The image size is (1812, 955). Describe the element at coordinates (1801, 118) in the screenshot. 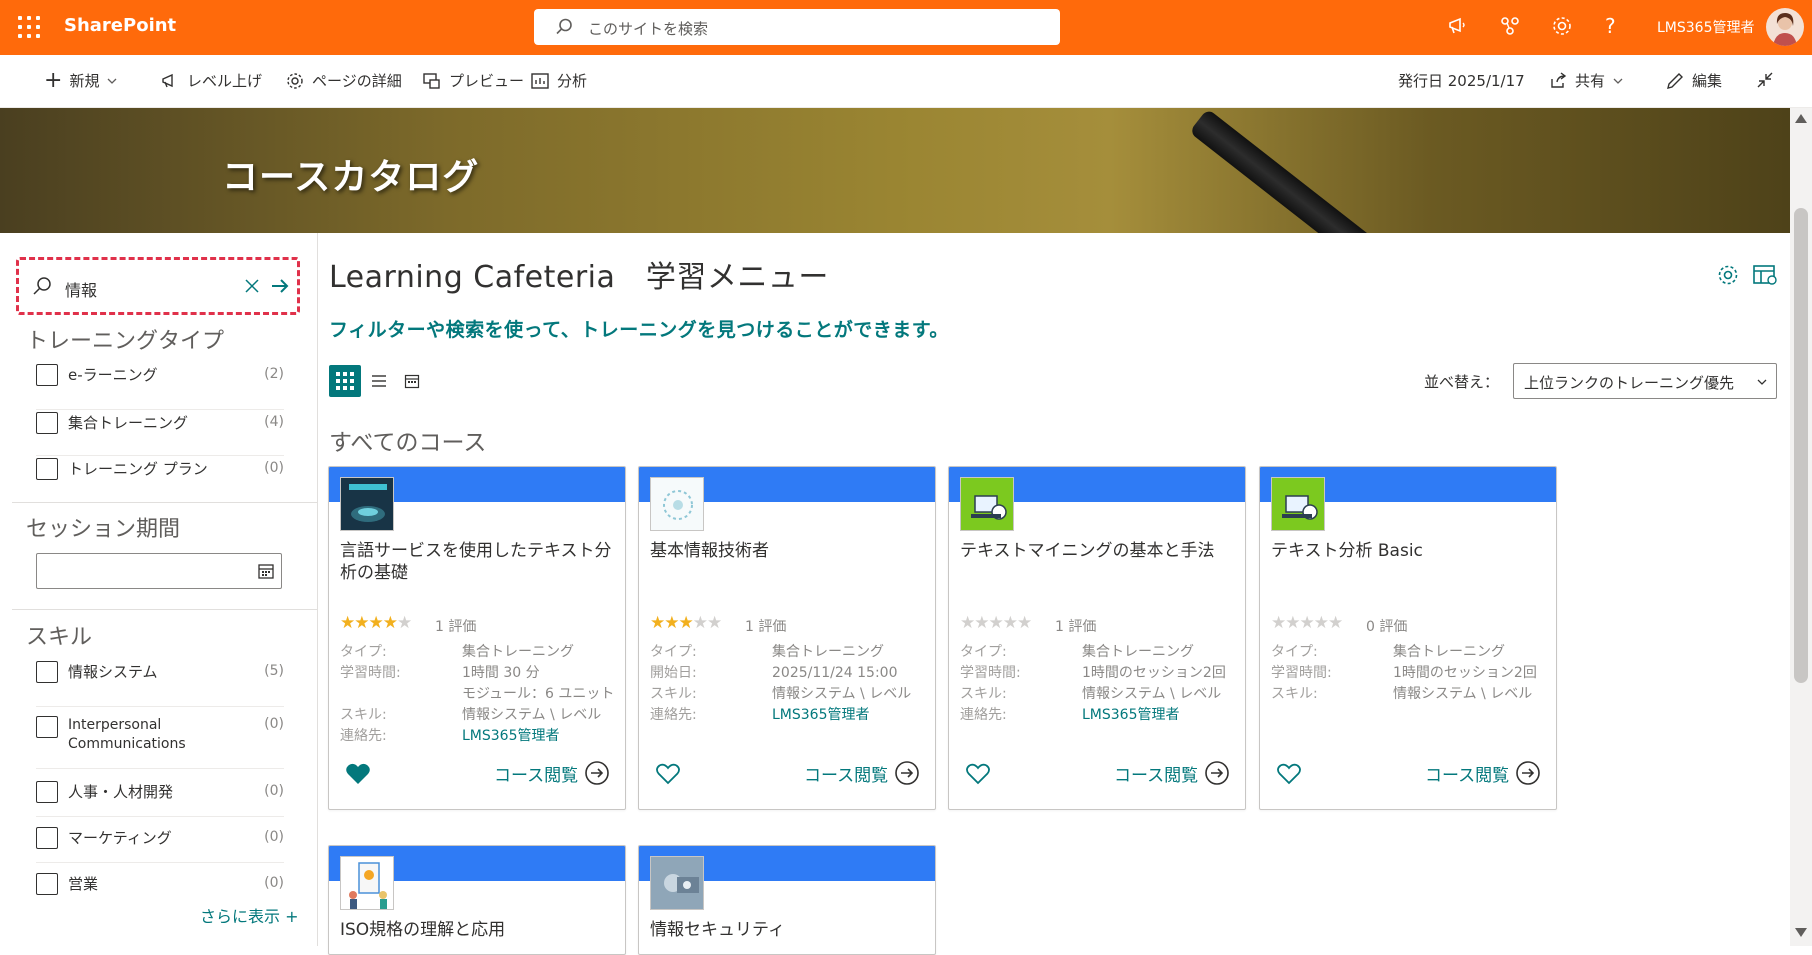

I see `scroll-up-icon` at that location.